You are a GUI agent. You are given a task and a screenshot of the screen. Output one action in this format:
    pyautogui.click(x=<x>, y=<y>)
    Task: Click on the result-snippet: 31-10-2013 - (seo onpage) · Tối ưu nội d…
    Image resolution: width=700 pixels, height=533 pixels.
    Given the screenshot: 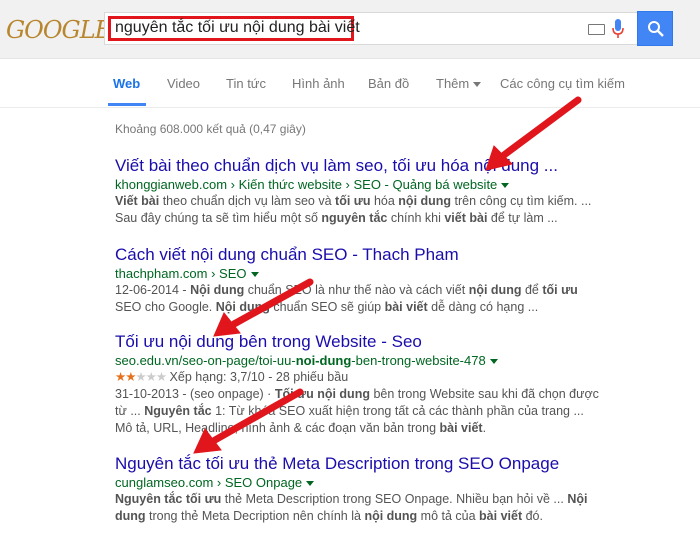 What is the action you would take?
    pyautogui.click(x=357, y=394)
    